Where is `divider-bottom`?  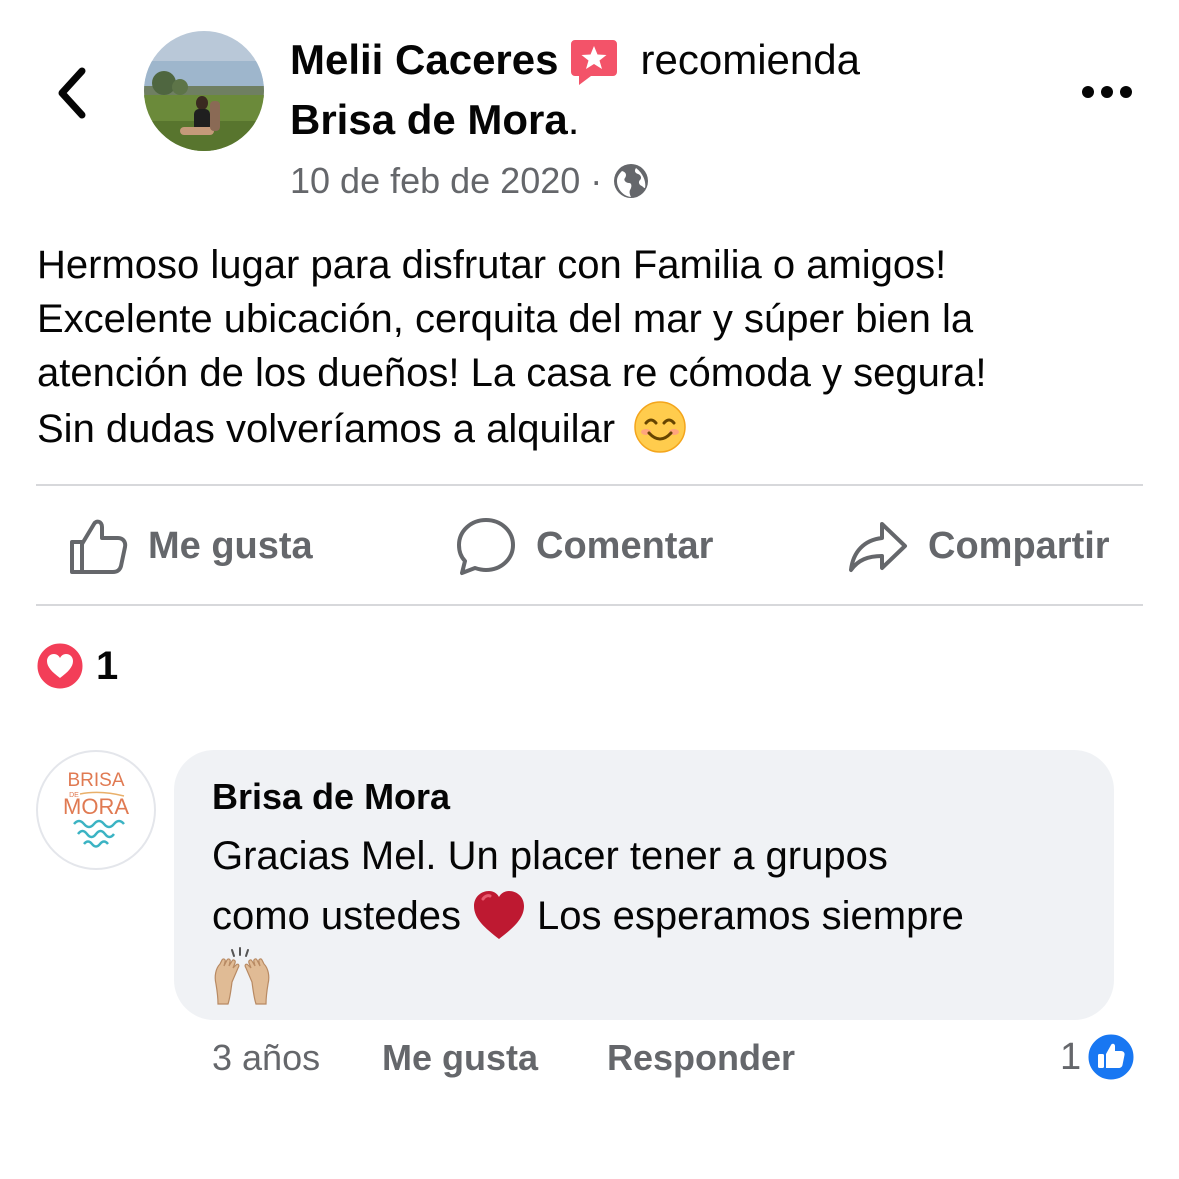 divider-bottom is located at coordinates (589, 605).